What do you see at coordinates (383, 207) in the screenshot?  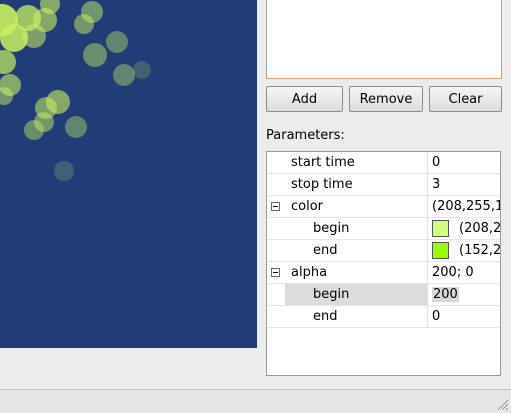 I see `tree-row-color: color (208,255,1` at bounding box center [383, 207].